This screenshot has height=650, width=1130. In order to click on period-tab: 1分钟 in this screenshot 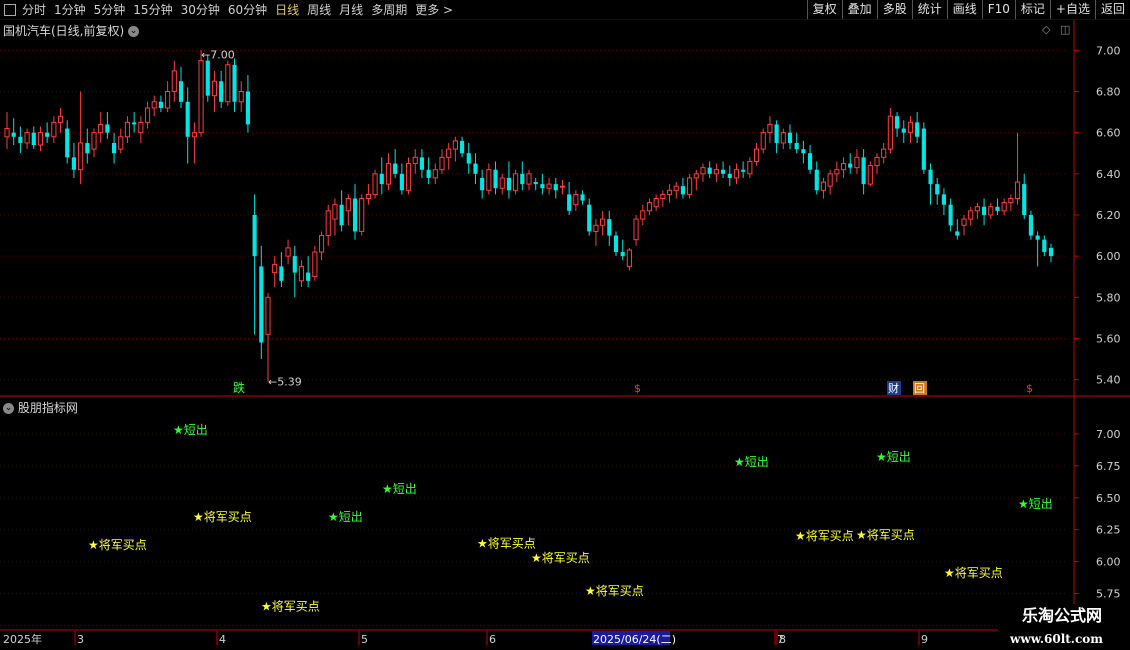, I will do `click(70, 9)`.